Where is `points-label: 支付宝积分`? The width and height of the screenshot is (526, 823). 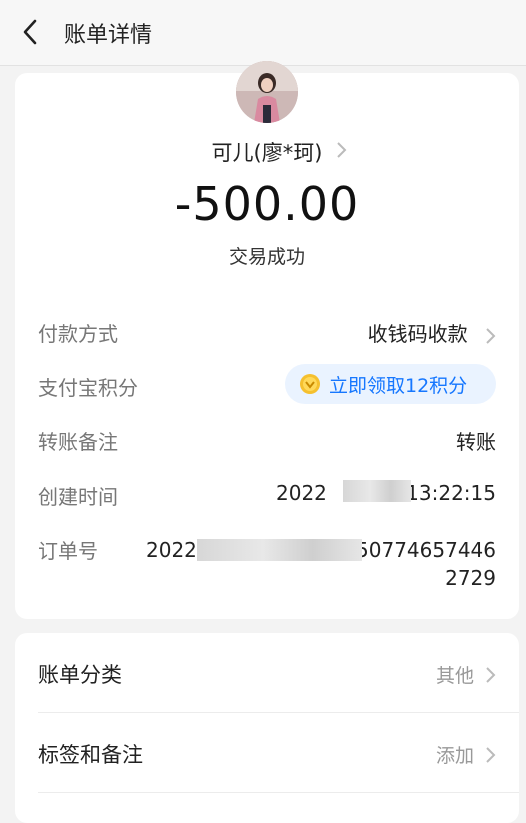
points-label: 支付宝积分 is located at coordinates (88, 388).